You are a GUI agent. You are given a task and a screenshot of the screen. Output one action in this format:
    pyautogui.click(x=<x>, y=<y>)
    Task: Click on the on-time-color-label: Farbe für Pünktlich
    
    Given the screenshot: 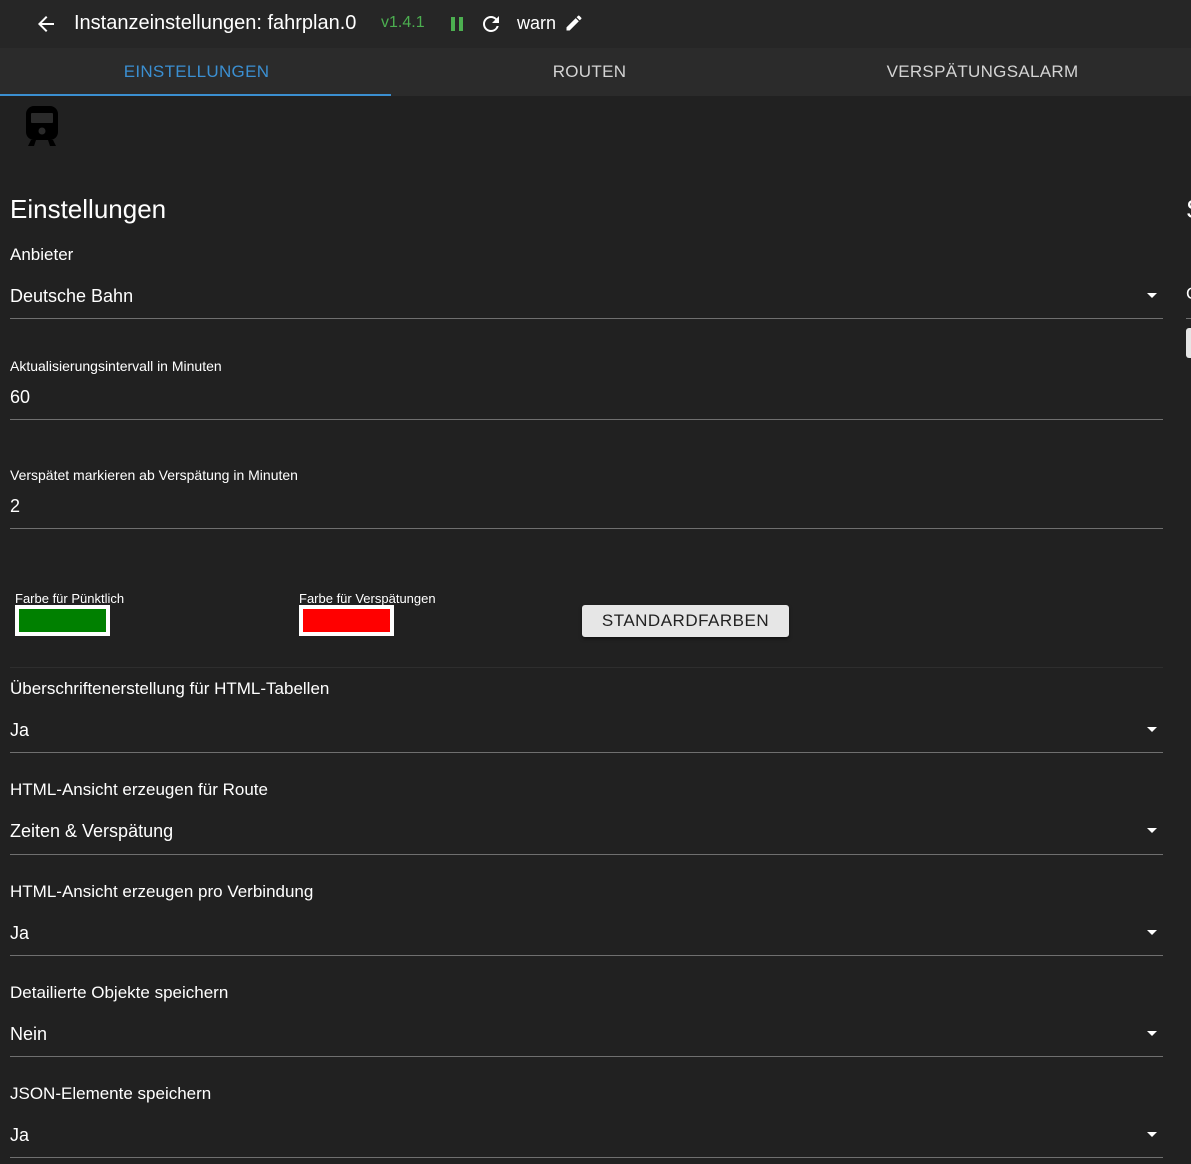 What is the action you would take?
    pyautogui.click(x=70, y=598)
    